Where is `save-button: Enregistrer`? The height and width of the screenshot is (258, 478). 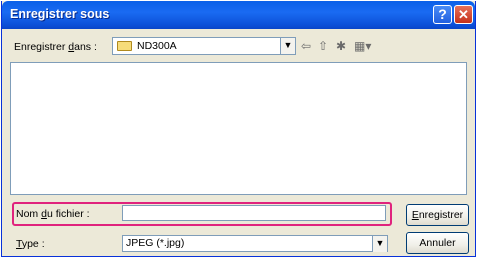 save-button: Enregistrer is located at coordinates (437, 215).